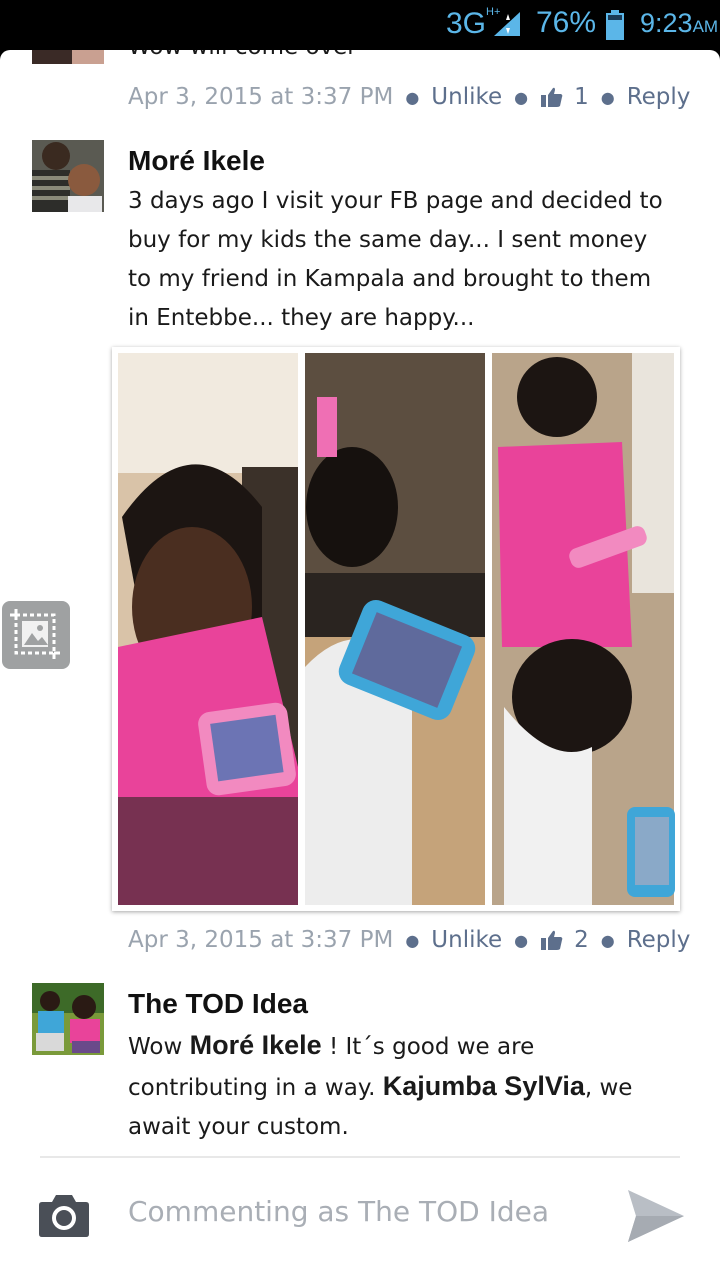 This screenshot has width=720, height=1280. I want to click on screenshot-float-button, so click(36, 635).